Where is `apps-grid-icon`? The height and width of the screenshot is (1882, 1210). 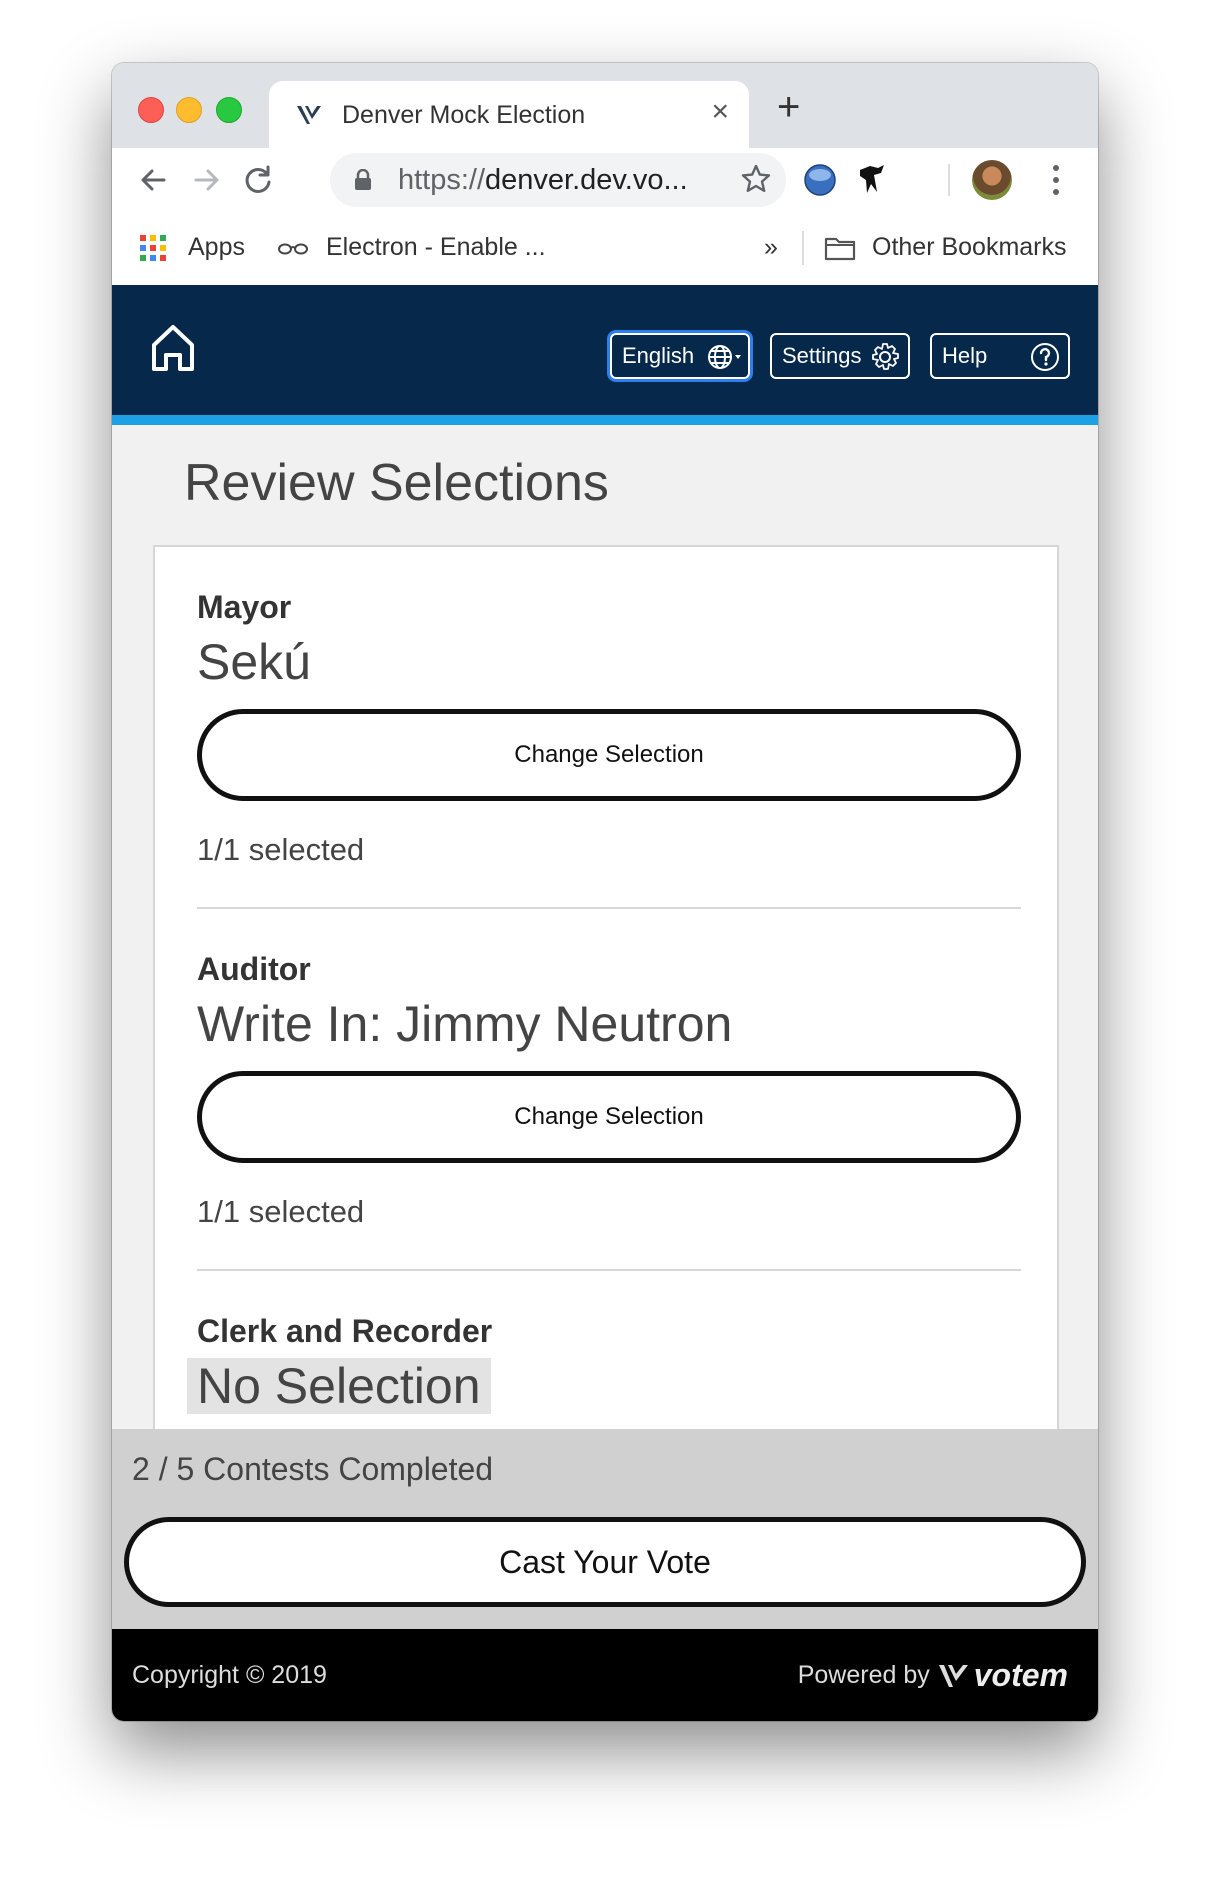
apps-grid-icon is located at coordinates (153, 248).